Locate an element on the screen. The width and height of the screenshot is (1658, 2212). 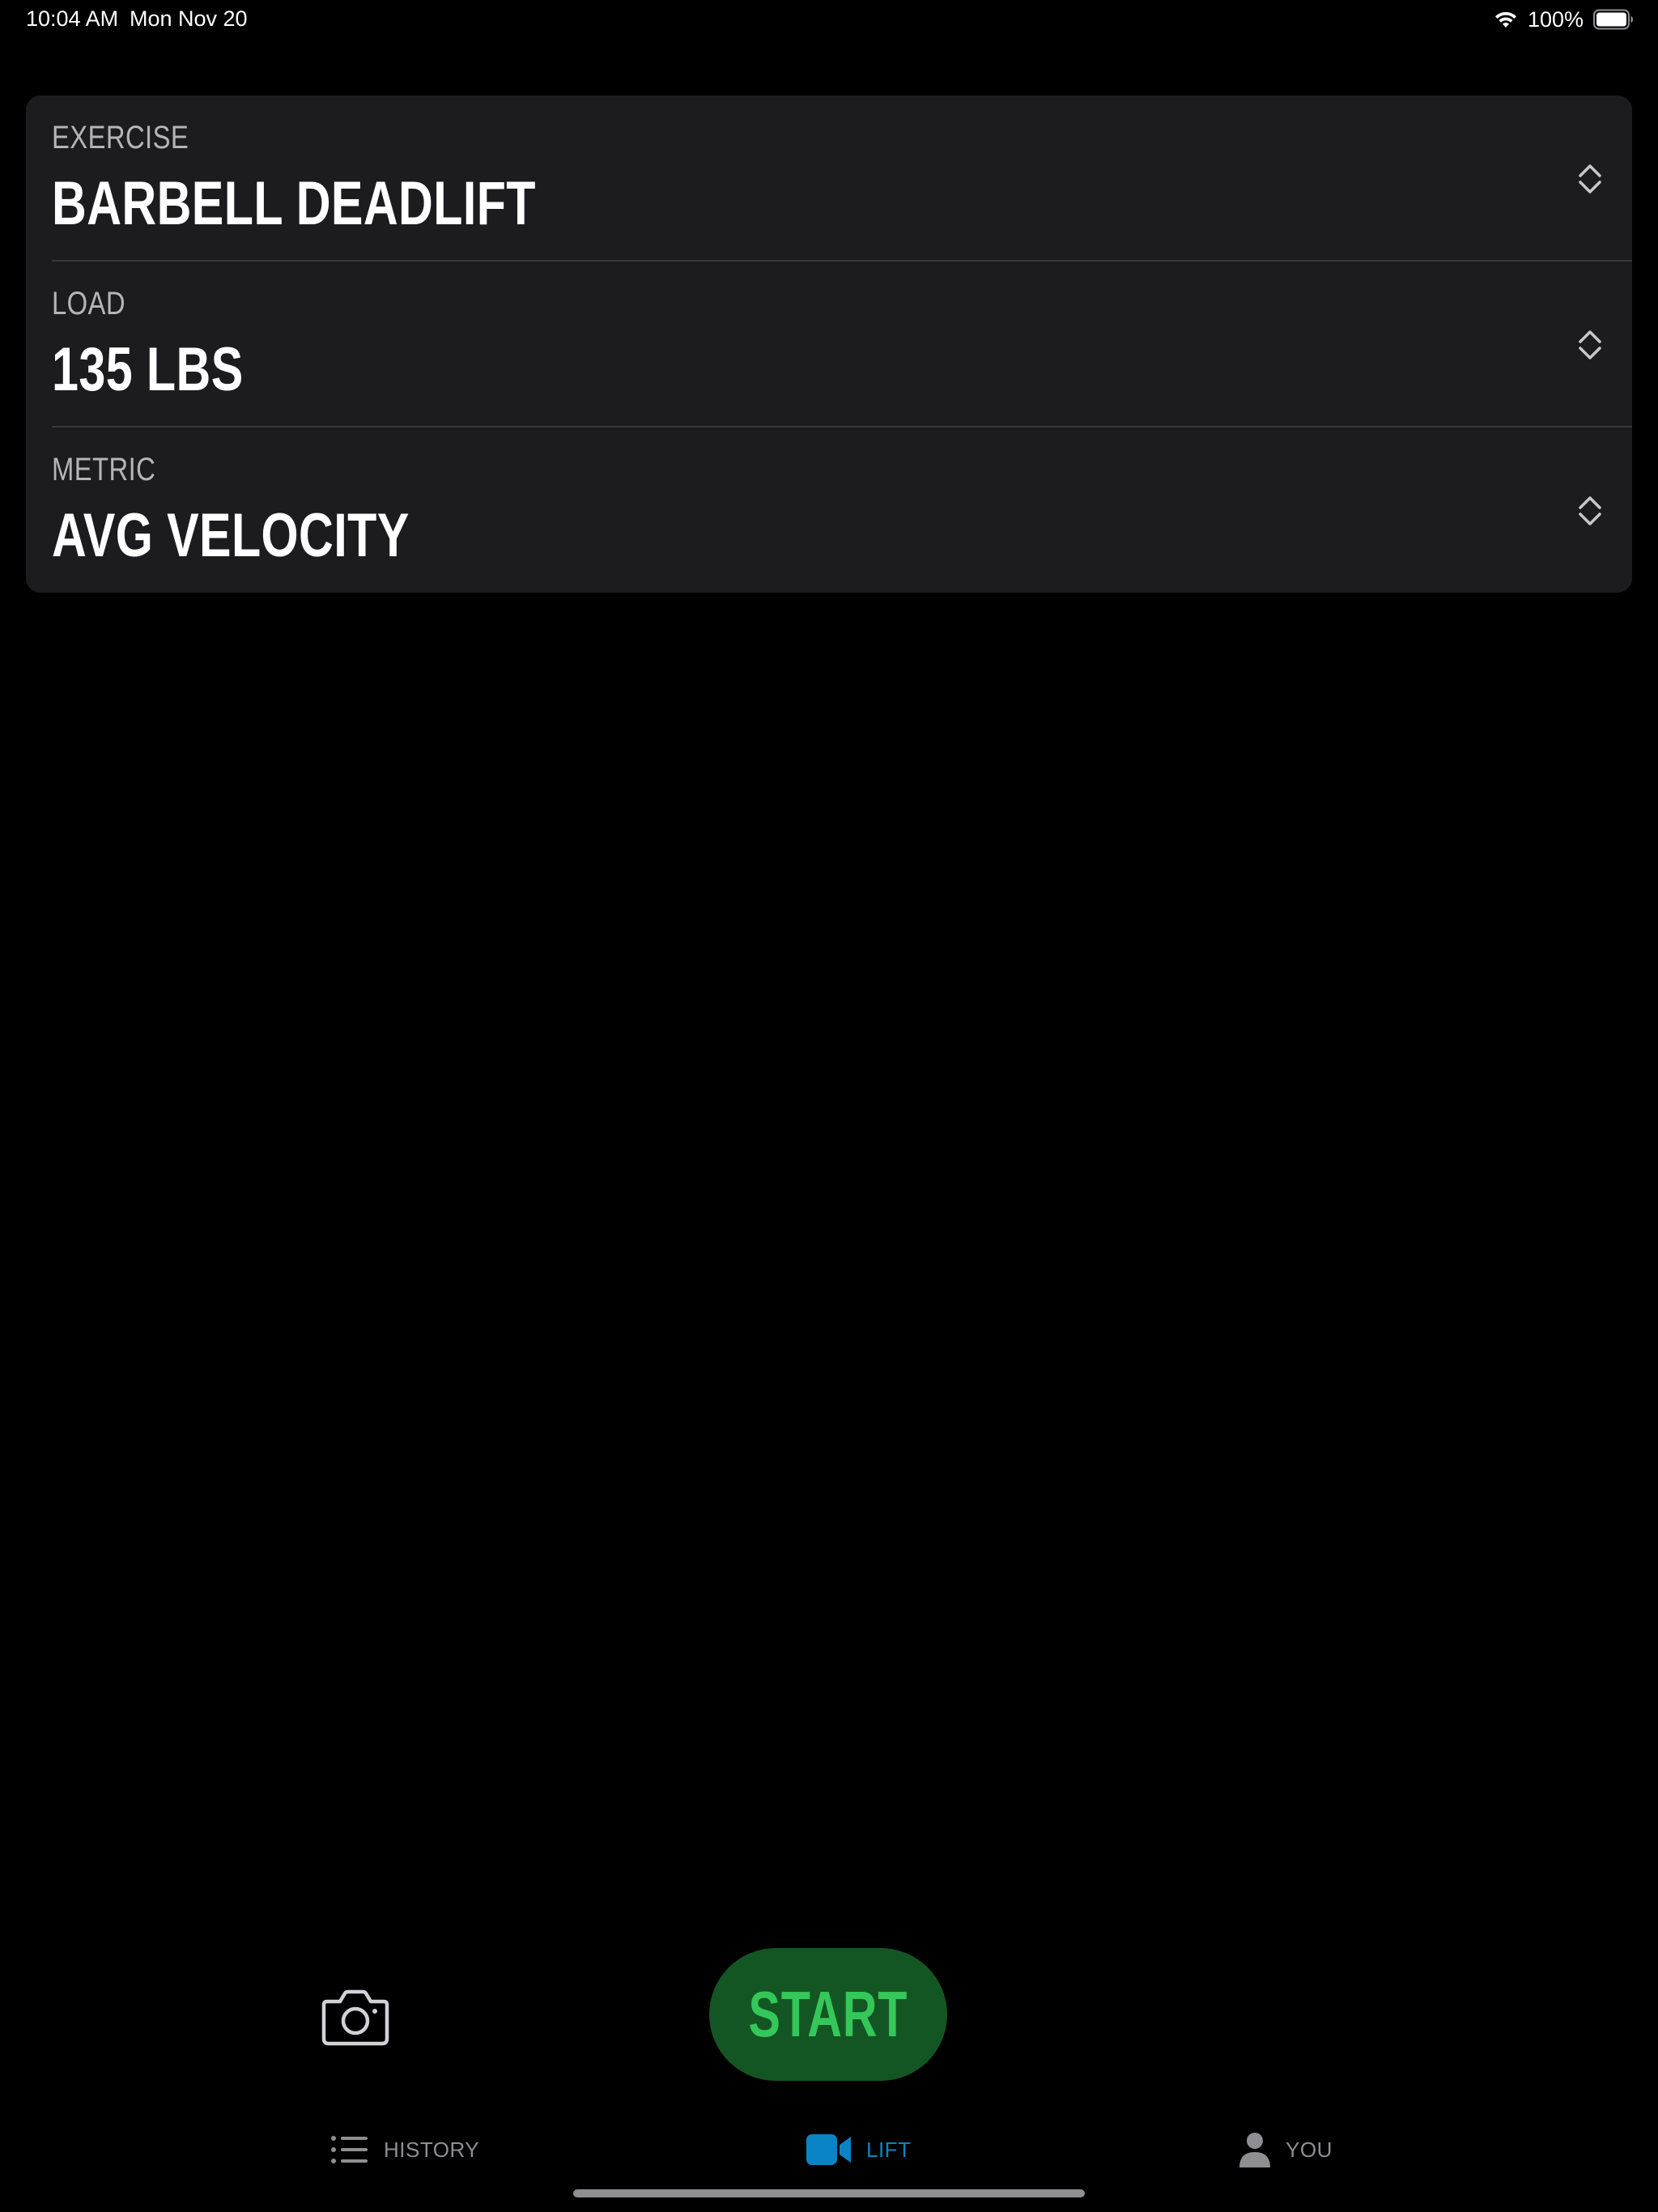
wifi-icon is located at coordinates (1505, 19).